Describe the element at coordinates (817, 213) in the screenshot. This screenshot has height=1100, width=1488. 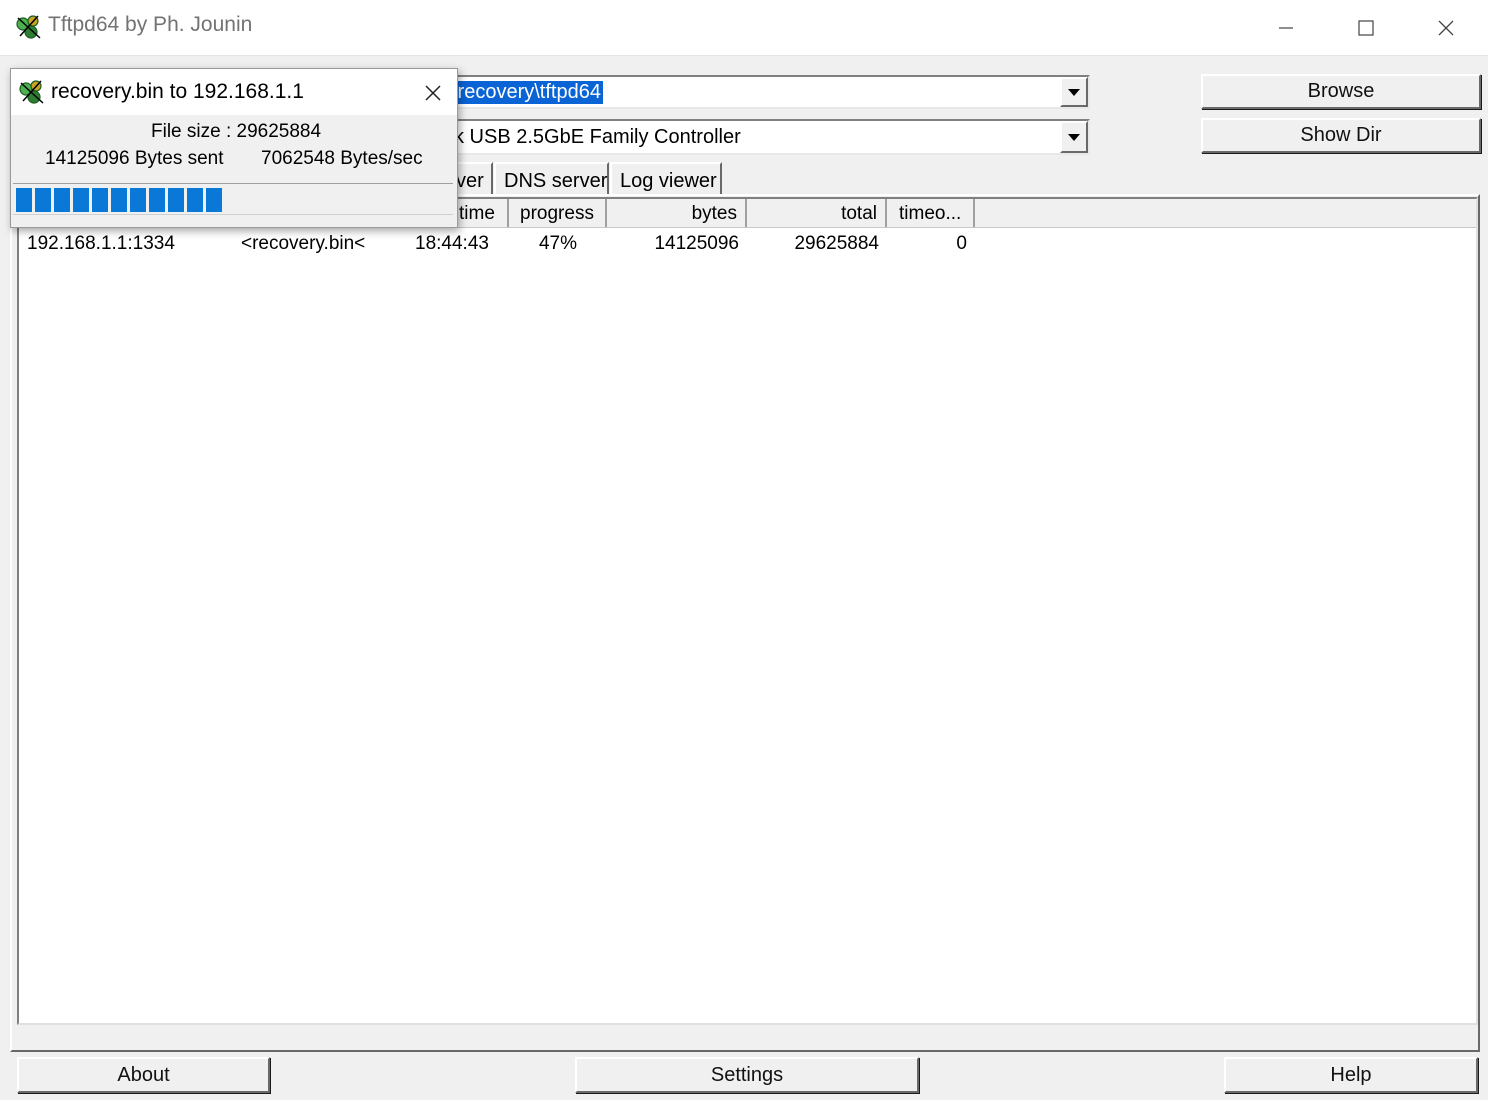
I see `column-header-total: total` at that location.